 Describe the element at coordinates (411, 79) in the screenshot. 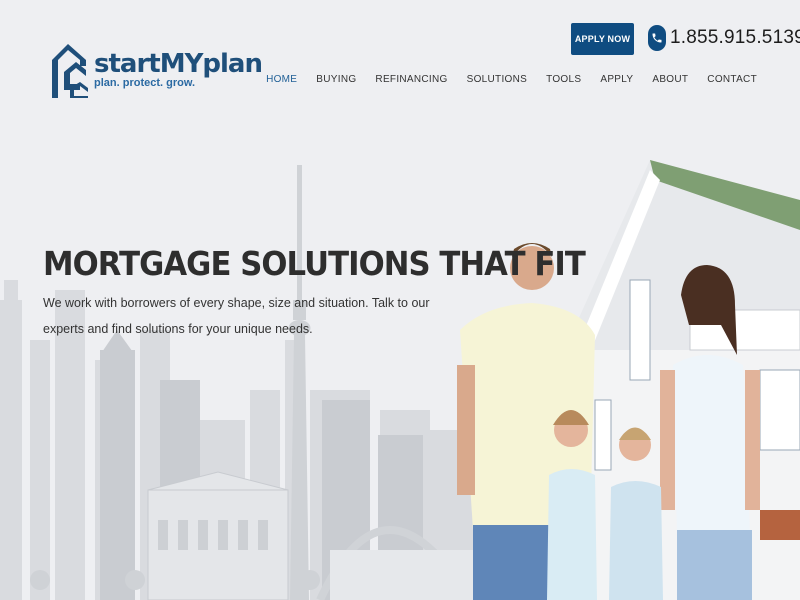

I see `nav-item-refinancing: REFINANCING` at that location.